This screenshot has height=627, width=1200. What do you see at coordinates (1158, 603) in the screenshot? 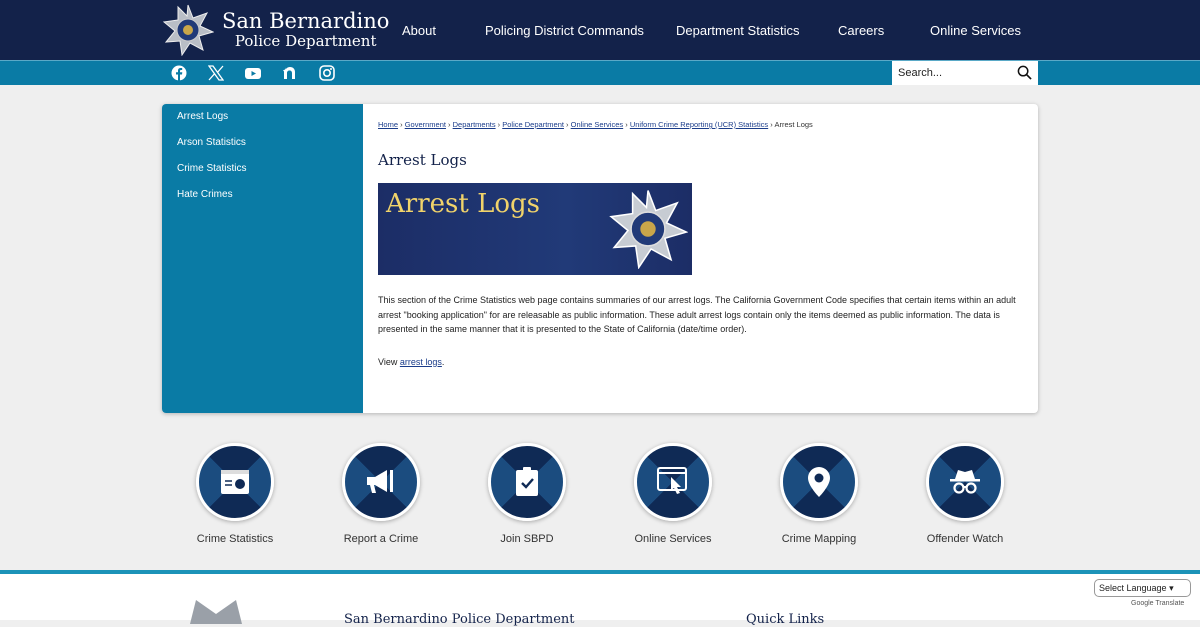
I see `google-translate-credit: Google Translate` at bounding box center [1158, 603].